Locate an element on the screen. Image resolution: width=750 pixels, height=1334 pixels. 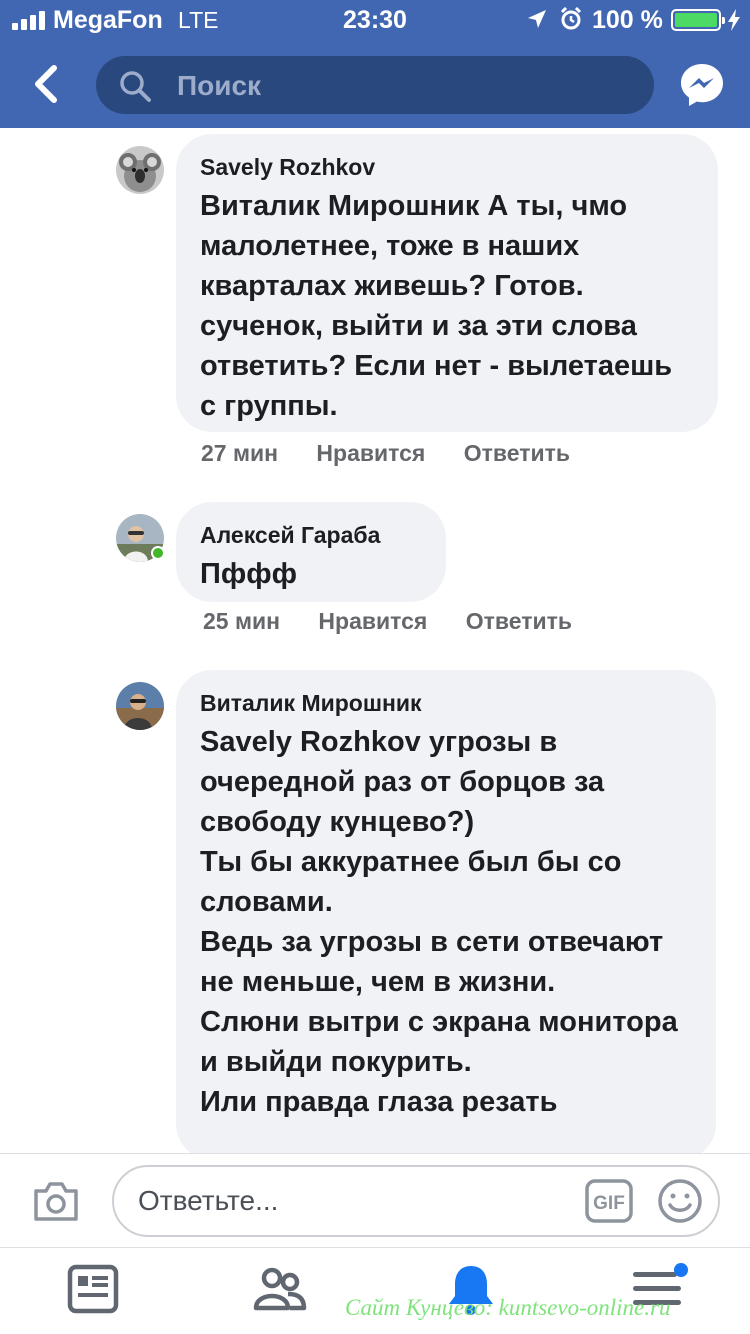
comment-author: Алексей Гараба is located at coordinates (311, 535).